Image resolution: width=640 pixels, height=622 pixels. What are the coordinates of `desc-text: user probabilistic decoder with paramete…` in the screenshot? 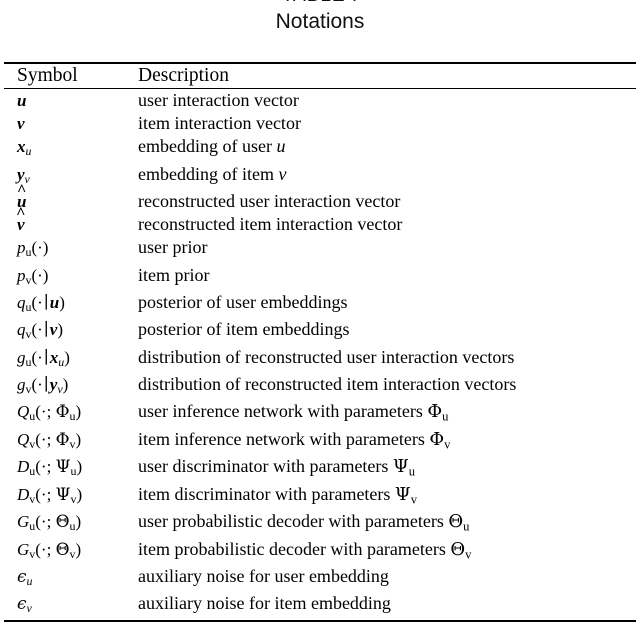 It's located at (293, 521).